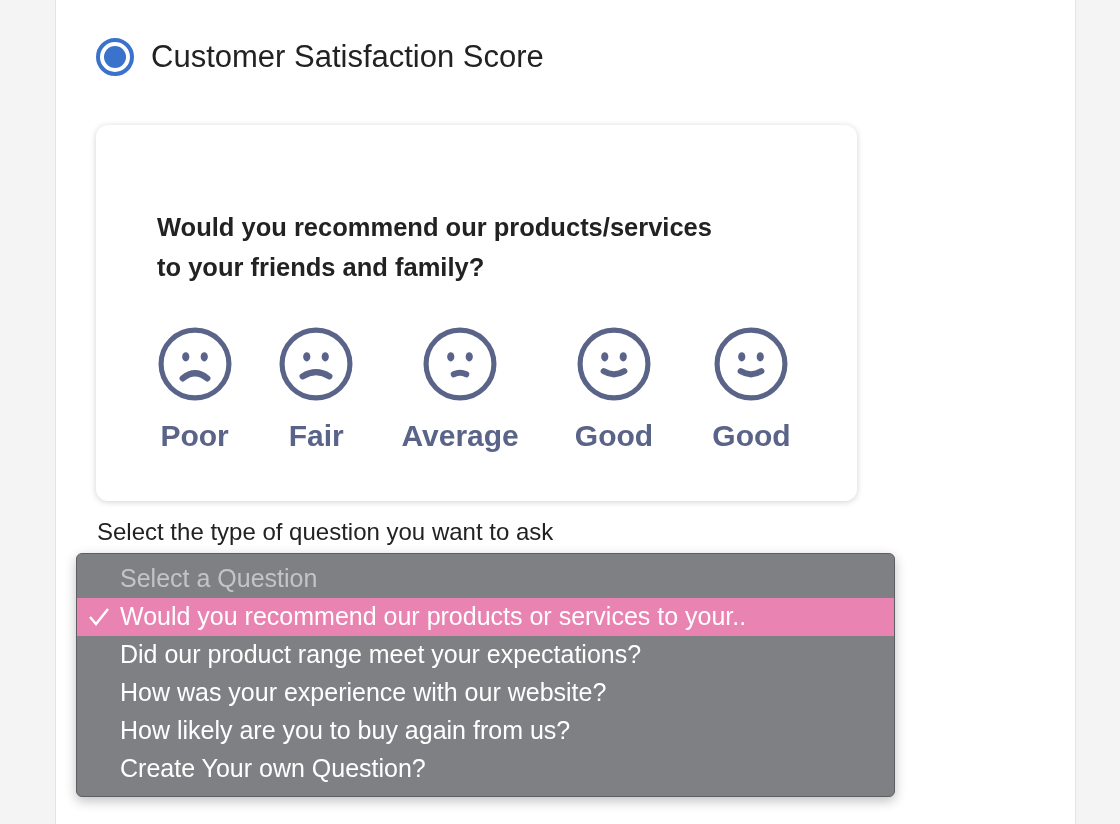  I want to click on radio-button, so click(115, 57).